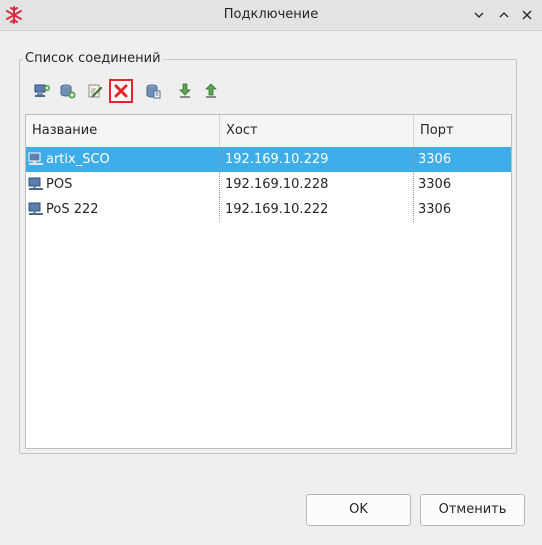  What do you see at coordinates (123, 209) in the screenshot?
I see `cell-name: PoS 222` at bounding box center [123, 209].